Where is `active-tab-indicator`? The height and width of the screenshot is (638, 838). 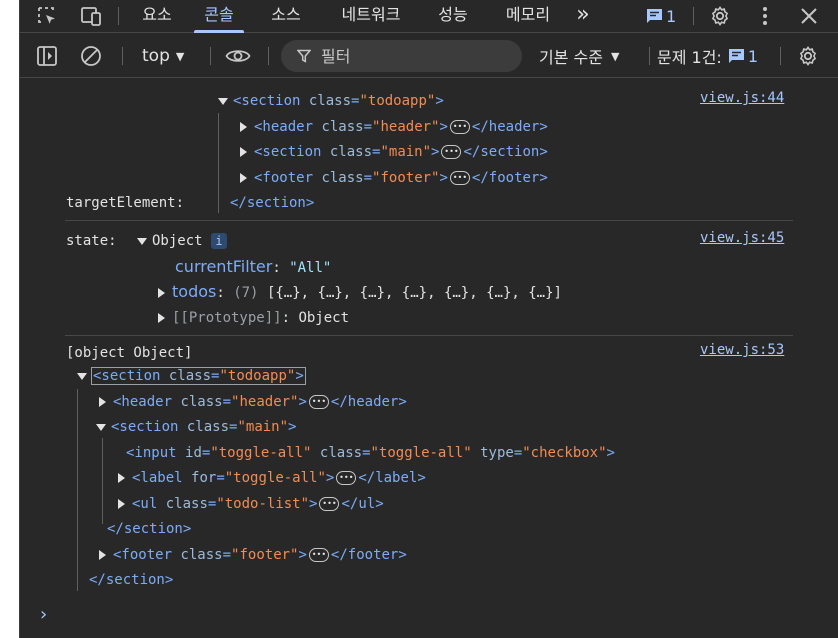 active-tab-indicator is located at coordinates (219, 31).